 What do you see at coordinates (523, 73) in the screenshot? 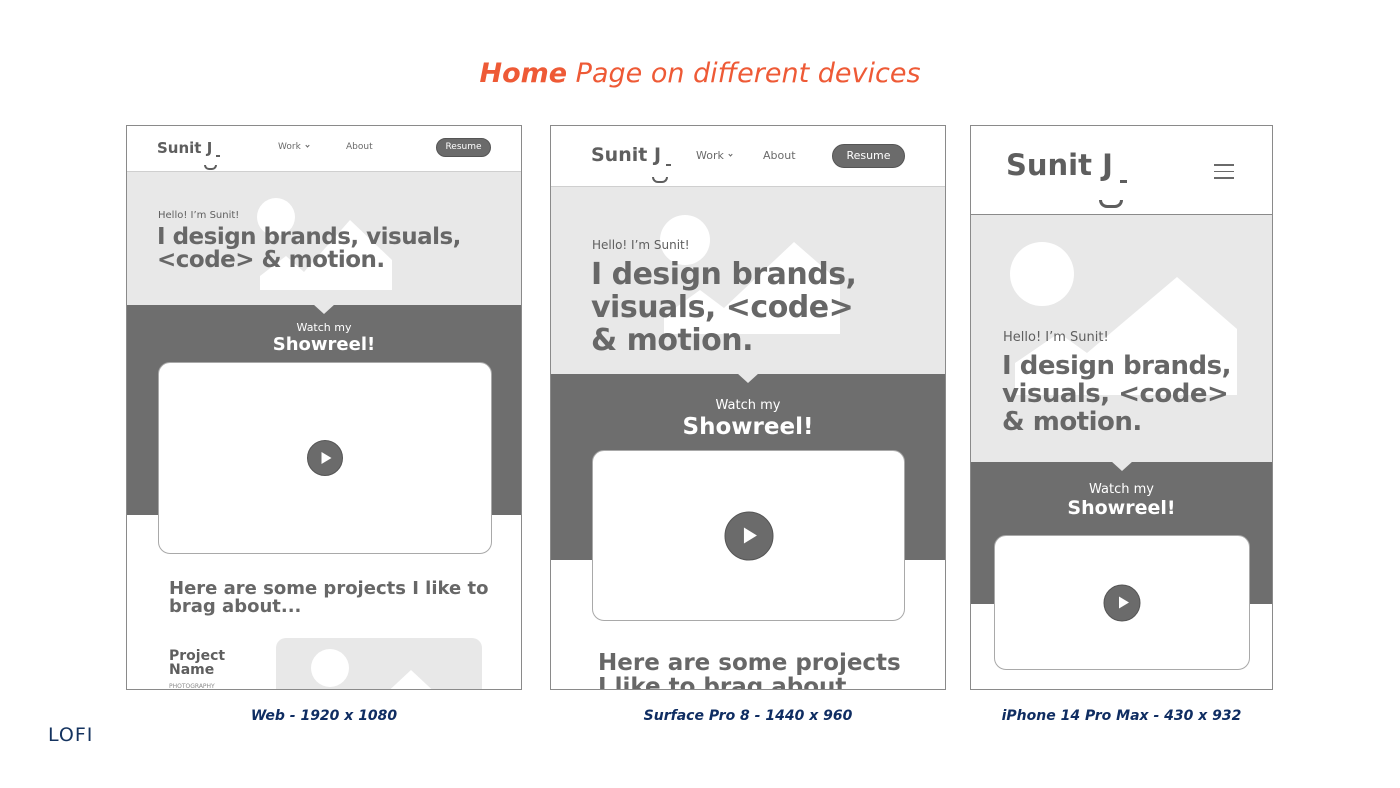
I see `page-title-bold: Home` at bounding box center [523, 73].